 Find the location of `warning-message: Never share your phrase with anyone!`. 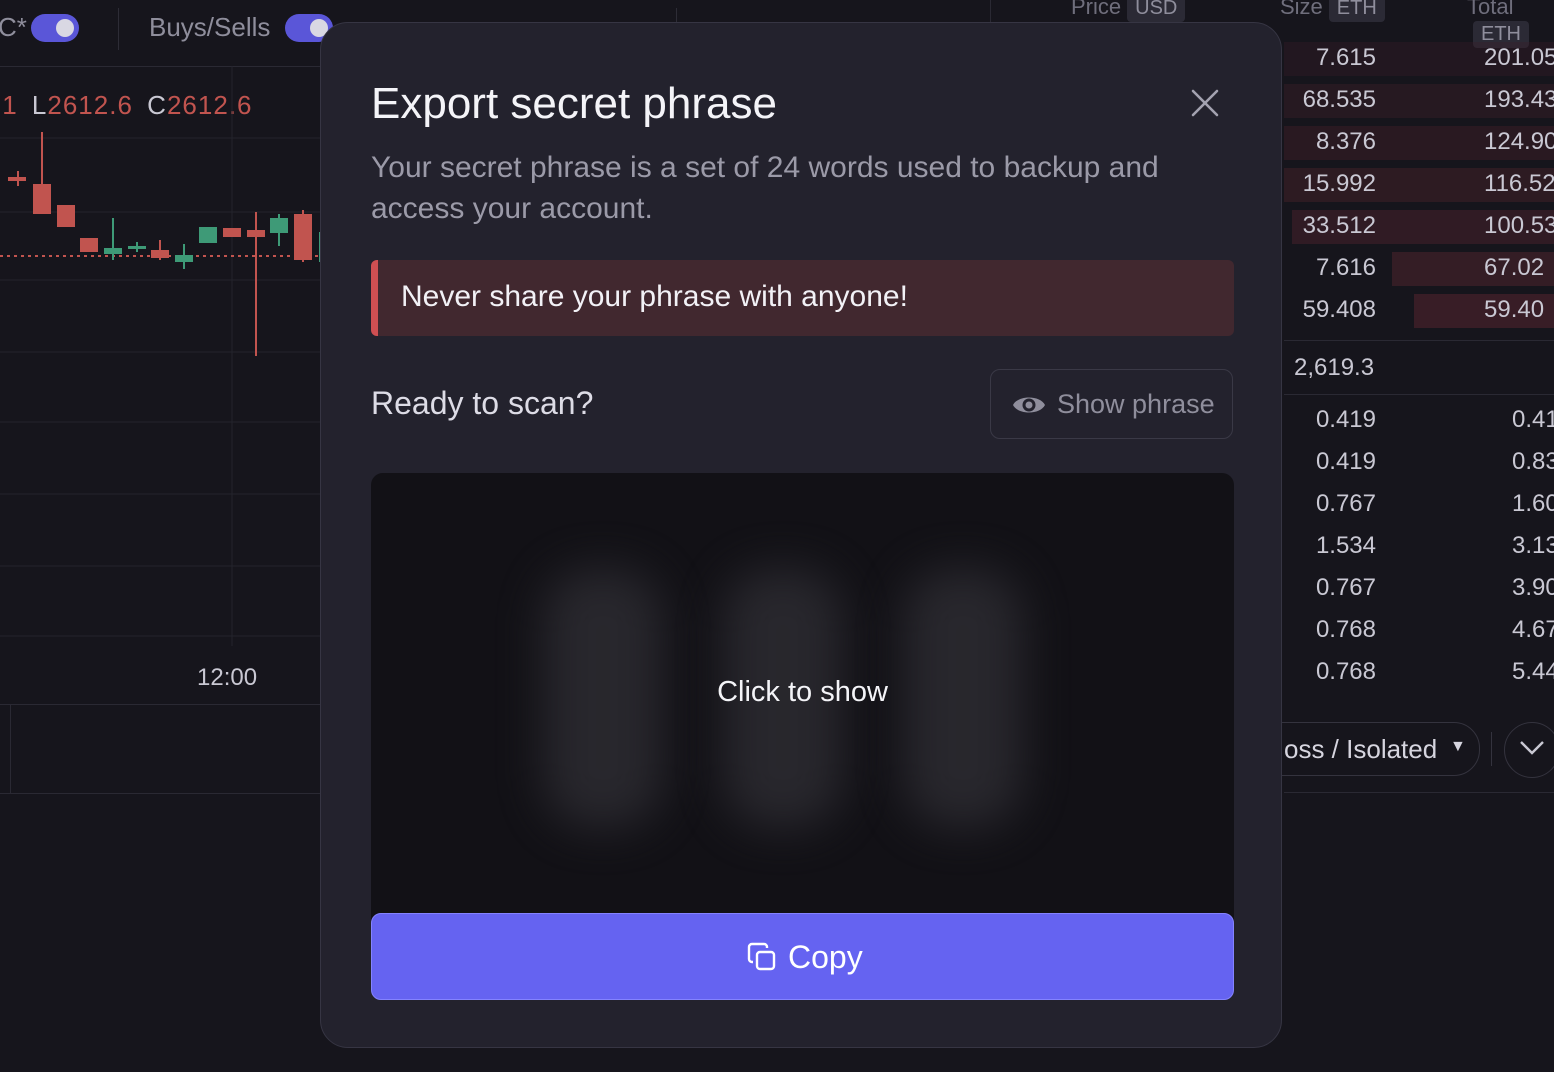

warning-message: Never share your phrase with anyone! is located at coordinates (654, 296).